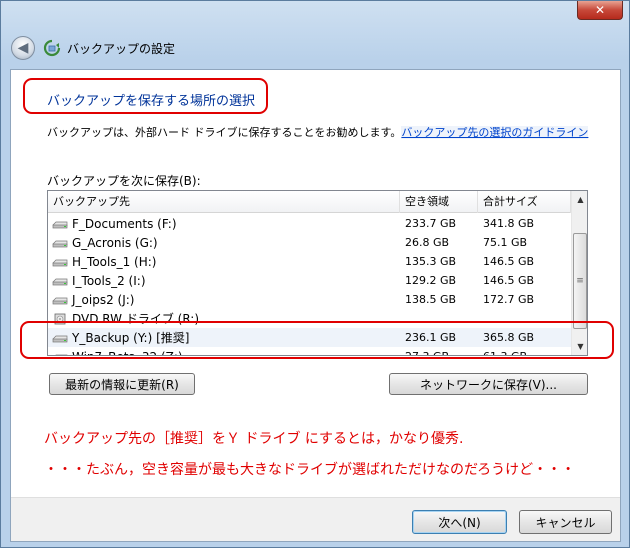  I want to click on next-button: 次へ(N), so click(459, 522).